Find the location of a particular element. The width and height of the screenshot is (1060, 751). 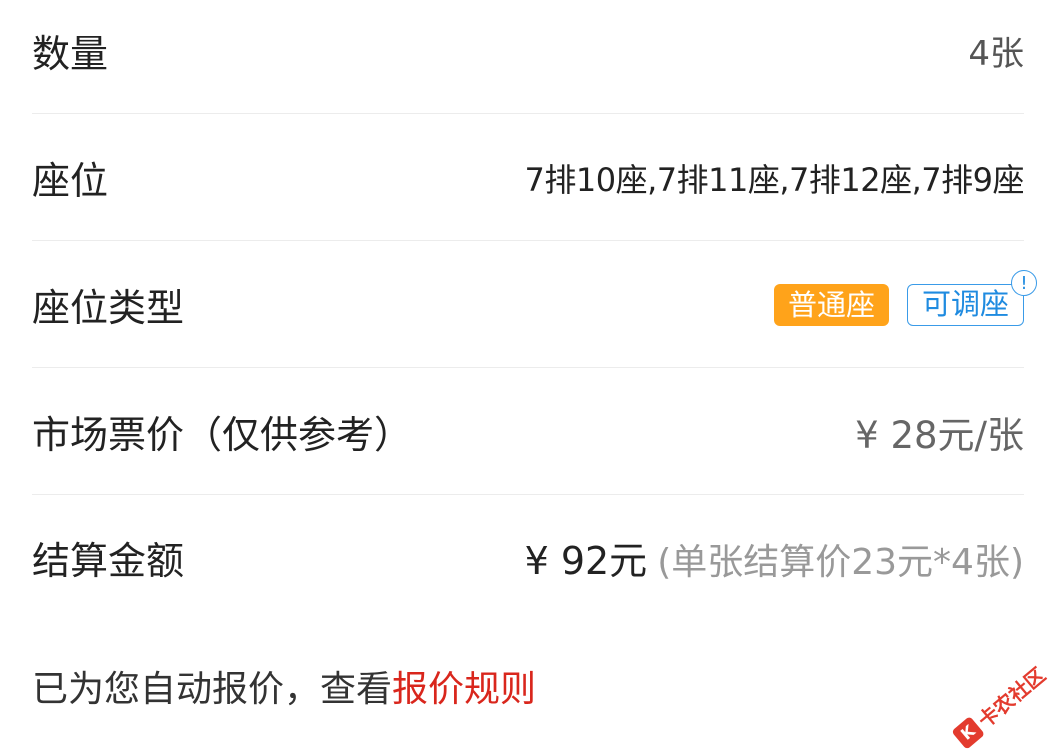

settlement-value: ¥ 92元 (单张结算价23元*4张) is located at coordinates (774, 557).